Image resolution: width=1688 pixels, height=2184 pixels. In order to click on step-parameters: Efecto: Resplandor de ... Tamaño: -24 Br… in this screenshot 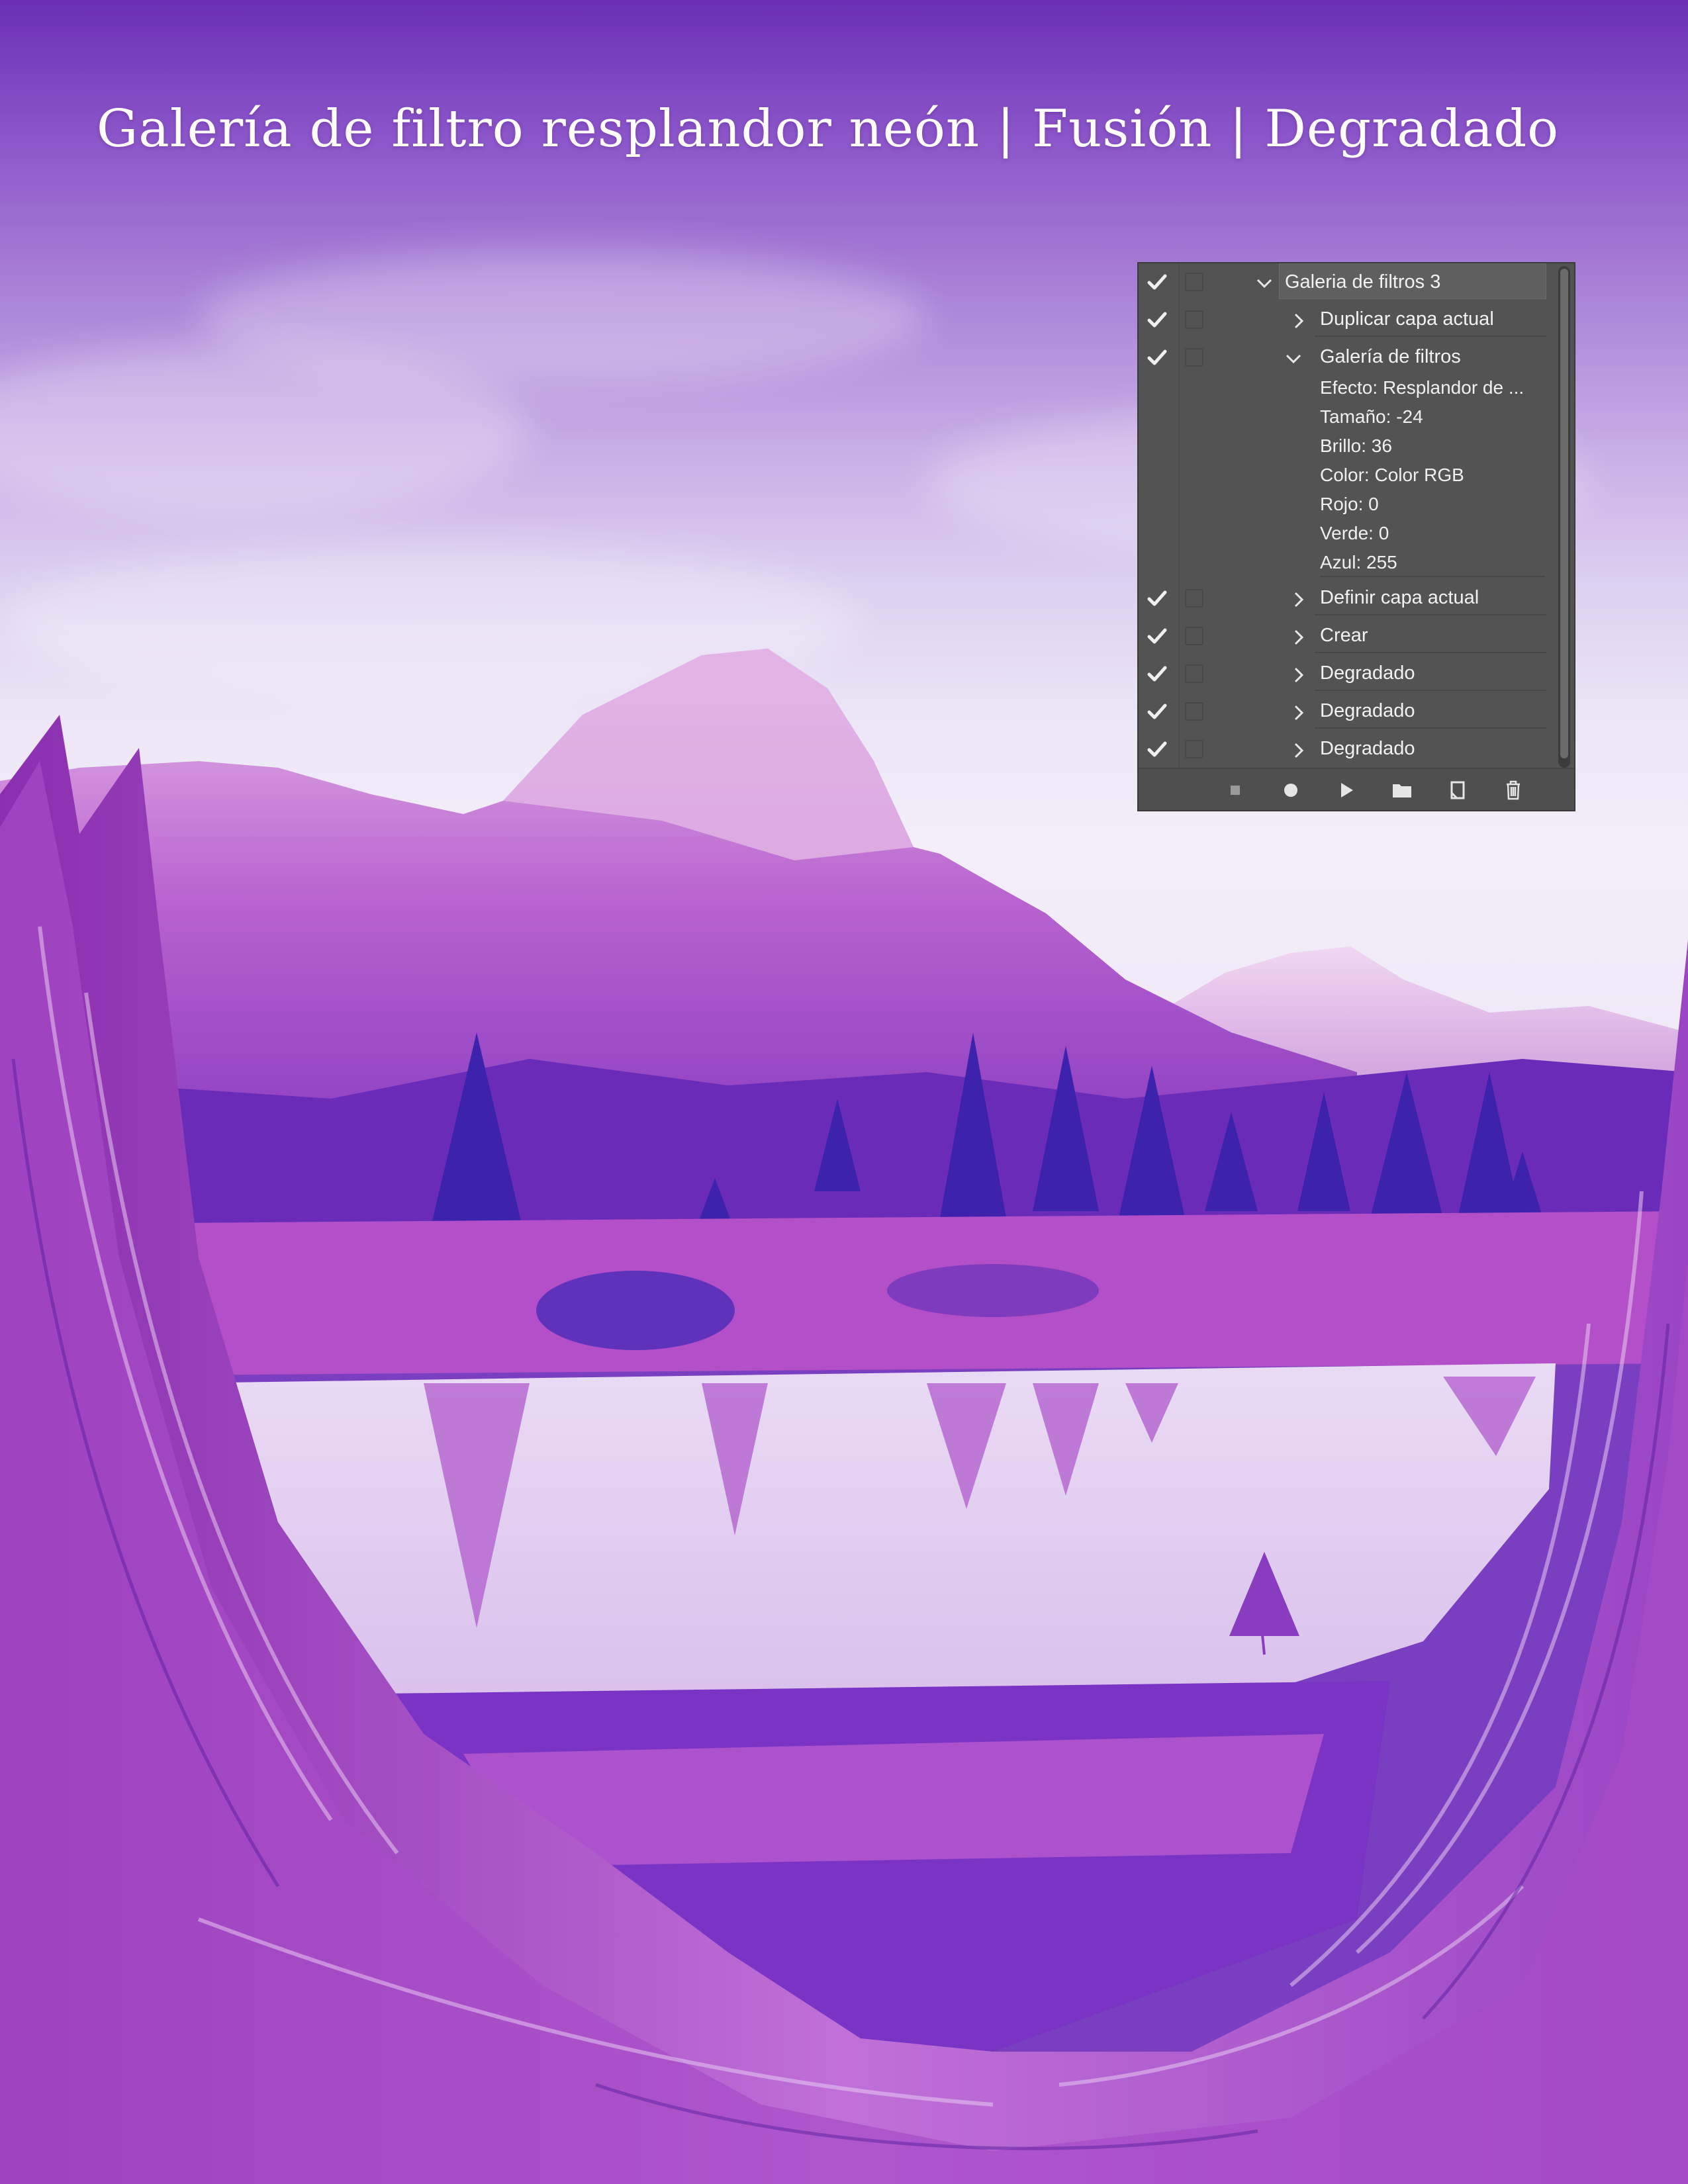, I will do `click(1432, 477)`.